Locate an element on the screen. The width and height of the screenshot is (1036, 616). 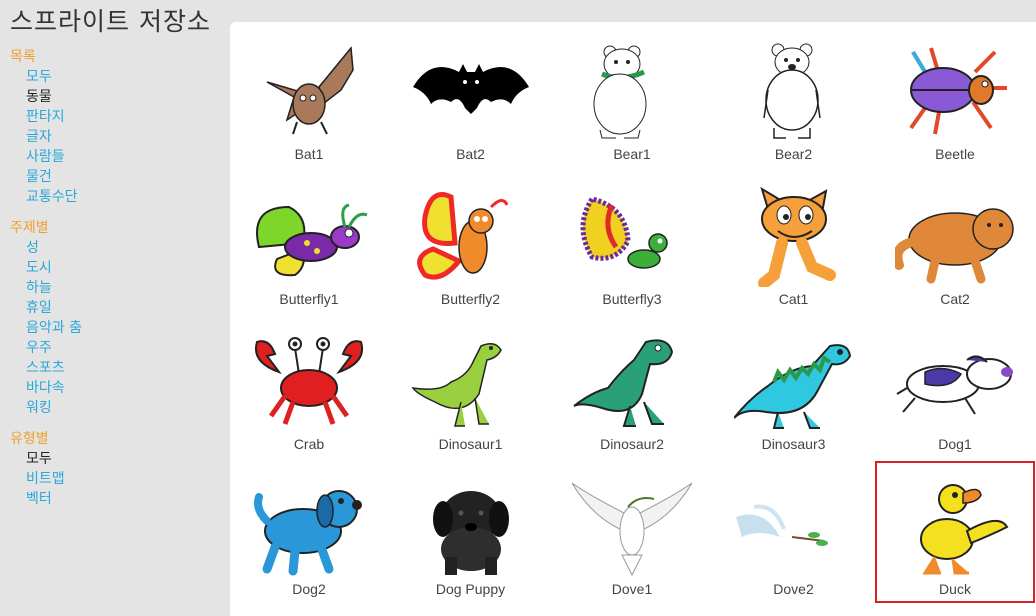
sprite-card: Butterfly2 is located at coordinates (471, 242).